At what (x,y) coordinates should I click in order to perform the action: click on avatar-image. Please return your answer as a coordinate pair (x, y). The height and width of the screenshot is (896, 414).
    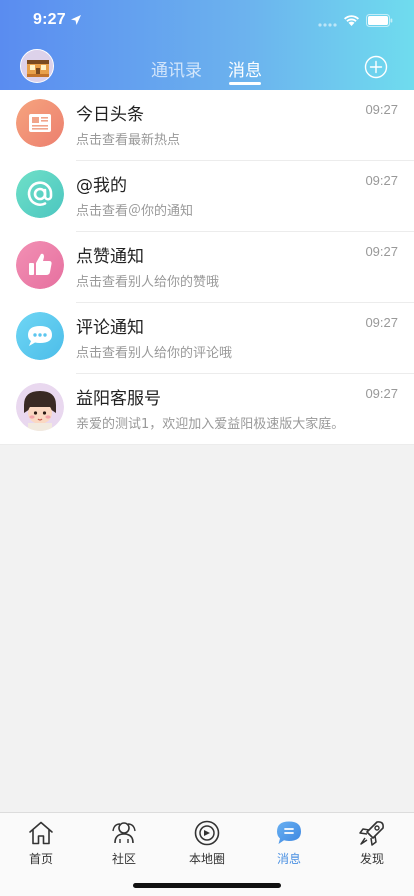
    Looking at the image, I should click on (37, 66).